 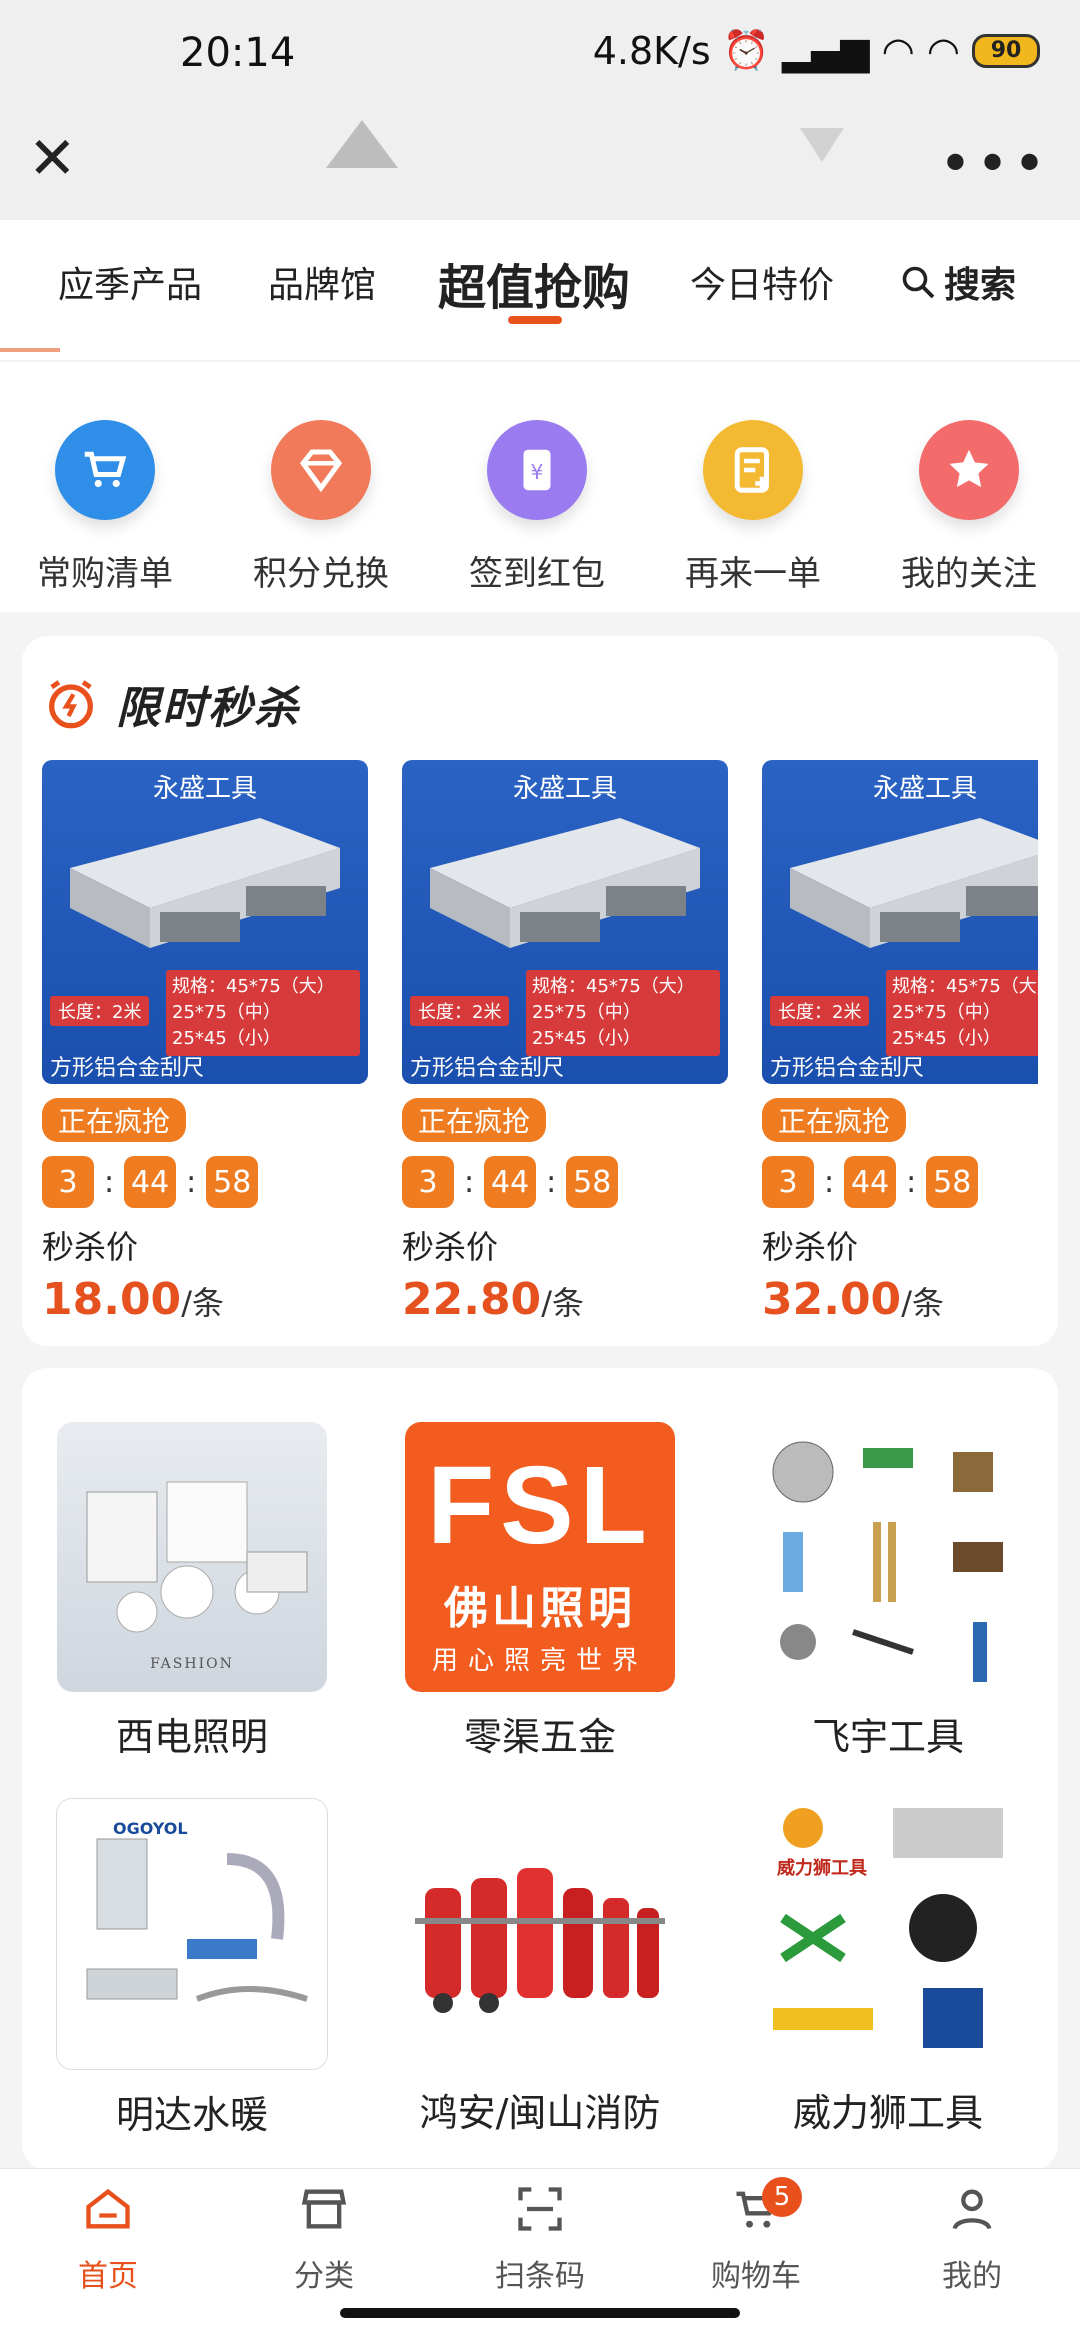 What do you see at coordinates (946, 1012) in the screenshot?
I see `spec-line: 25*75（中）` at bounding box center [946, 1012].